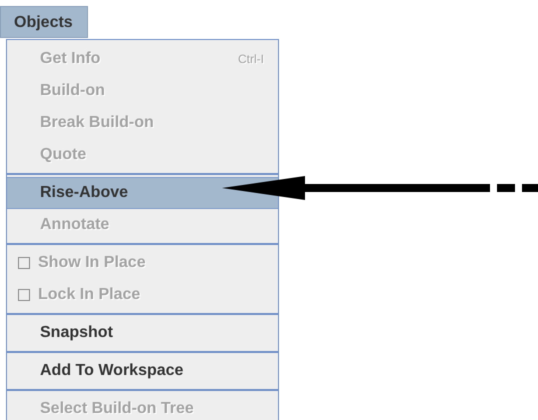 This screenshot has height=420, width=538. I want to click on item-label: Rise-Above, so click(84, 193).